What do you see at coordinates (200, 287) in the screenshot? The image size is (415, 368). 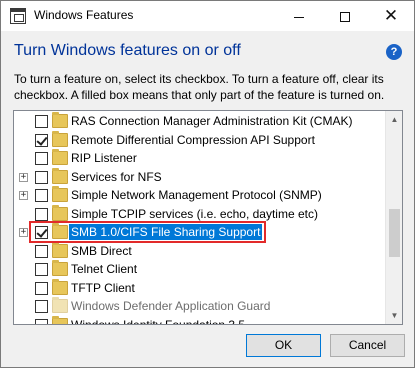 I see `feature-row: TFTP Client` at bounding box center [200, 287].